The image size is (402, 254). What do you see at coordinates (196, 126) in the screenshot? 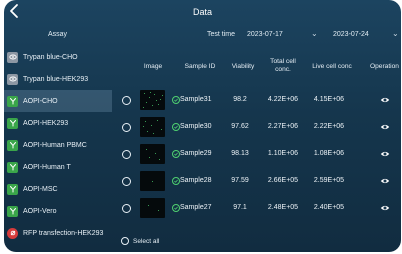
I see `sample-id: Sample30` at bounding box center [196, 126].